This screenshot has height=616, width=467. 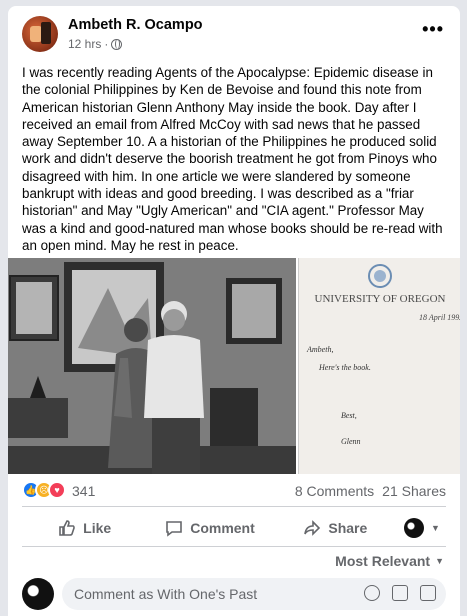 What do you see at coordinates (351, 441) in the screenshot?
I see `note-line4: Glenn` at bounding box center [351, 441].